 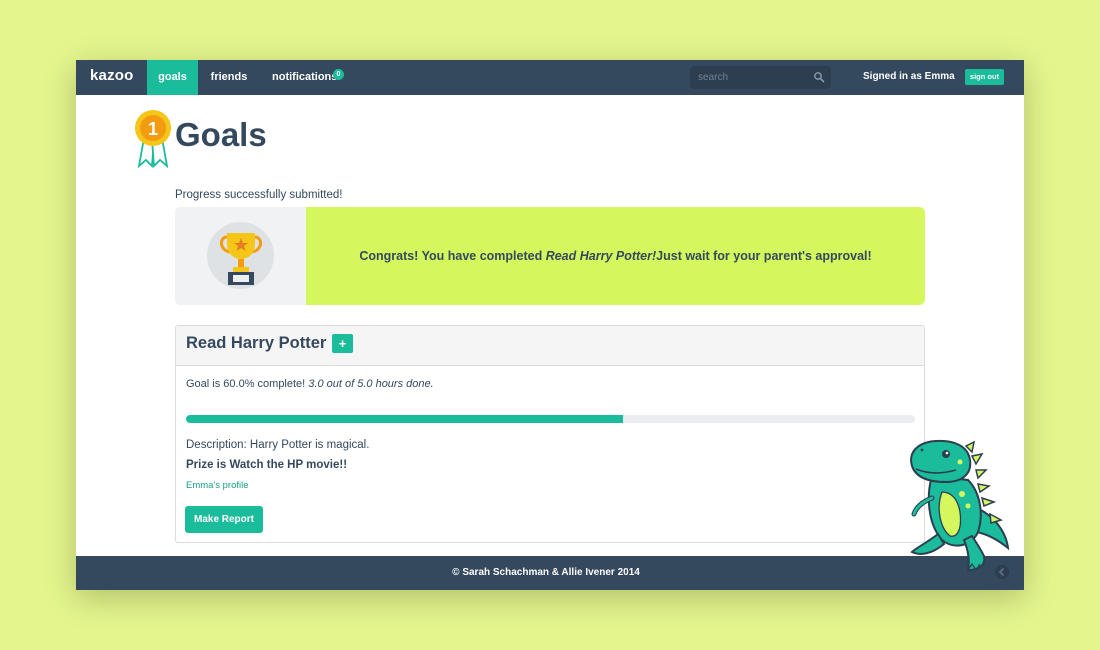 I want to click on nav-goals: goals, so click(x=172, y=77).